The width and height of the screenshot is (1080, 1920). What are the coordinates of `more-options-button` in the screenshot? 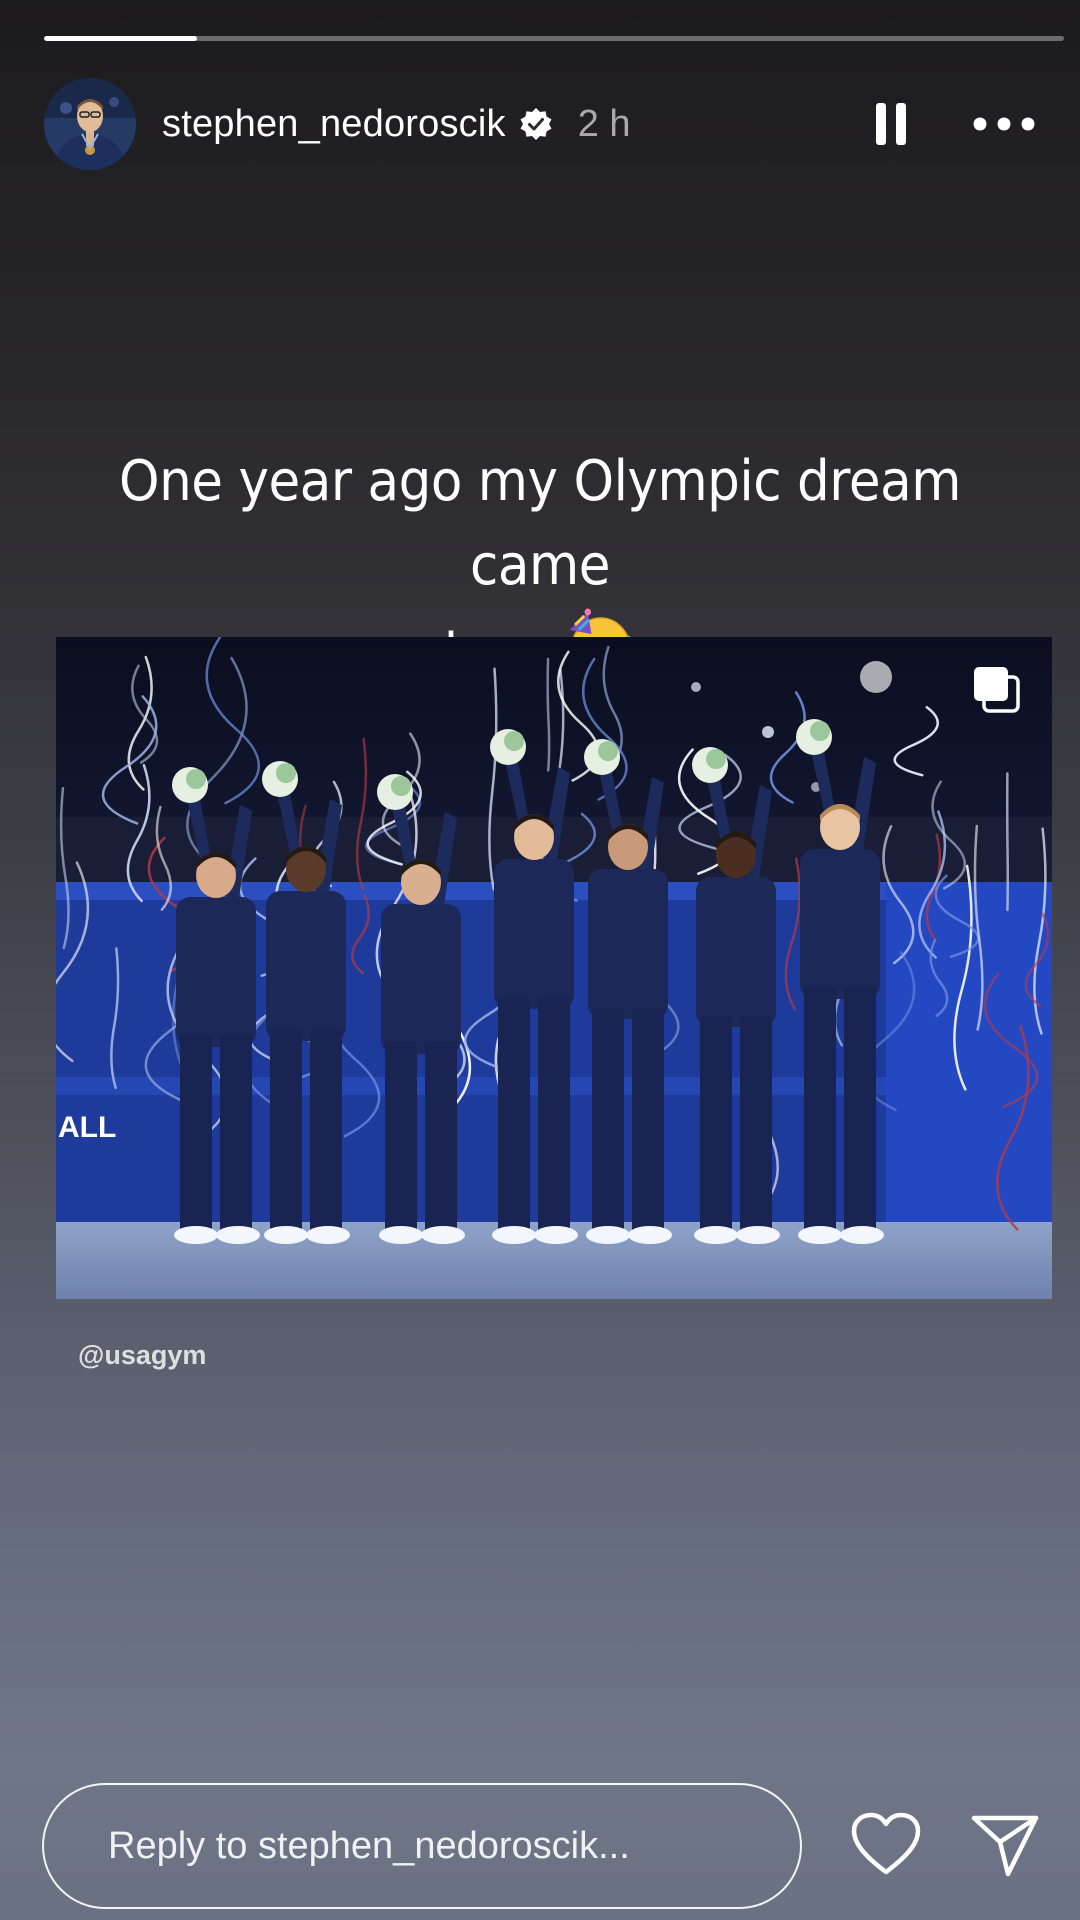 It's located at (1004, 124).